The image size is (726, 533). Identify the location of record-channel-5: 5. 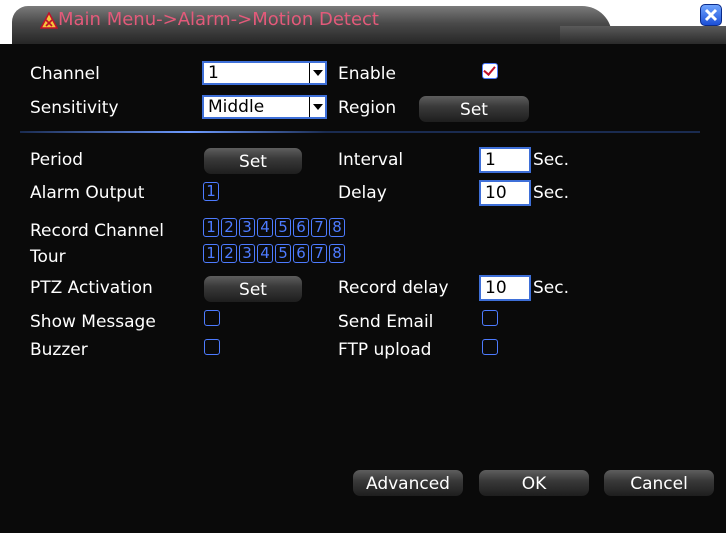
(283, 227).